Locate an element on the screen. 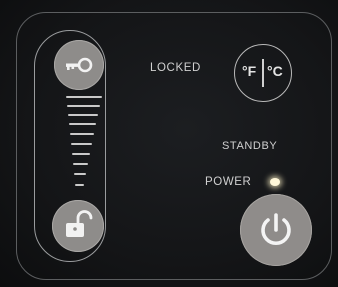 This screenshot has height=287, width=338. locked-label: LOCKED is located at coordinates (175, 68).